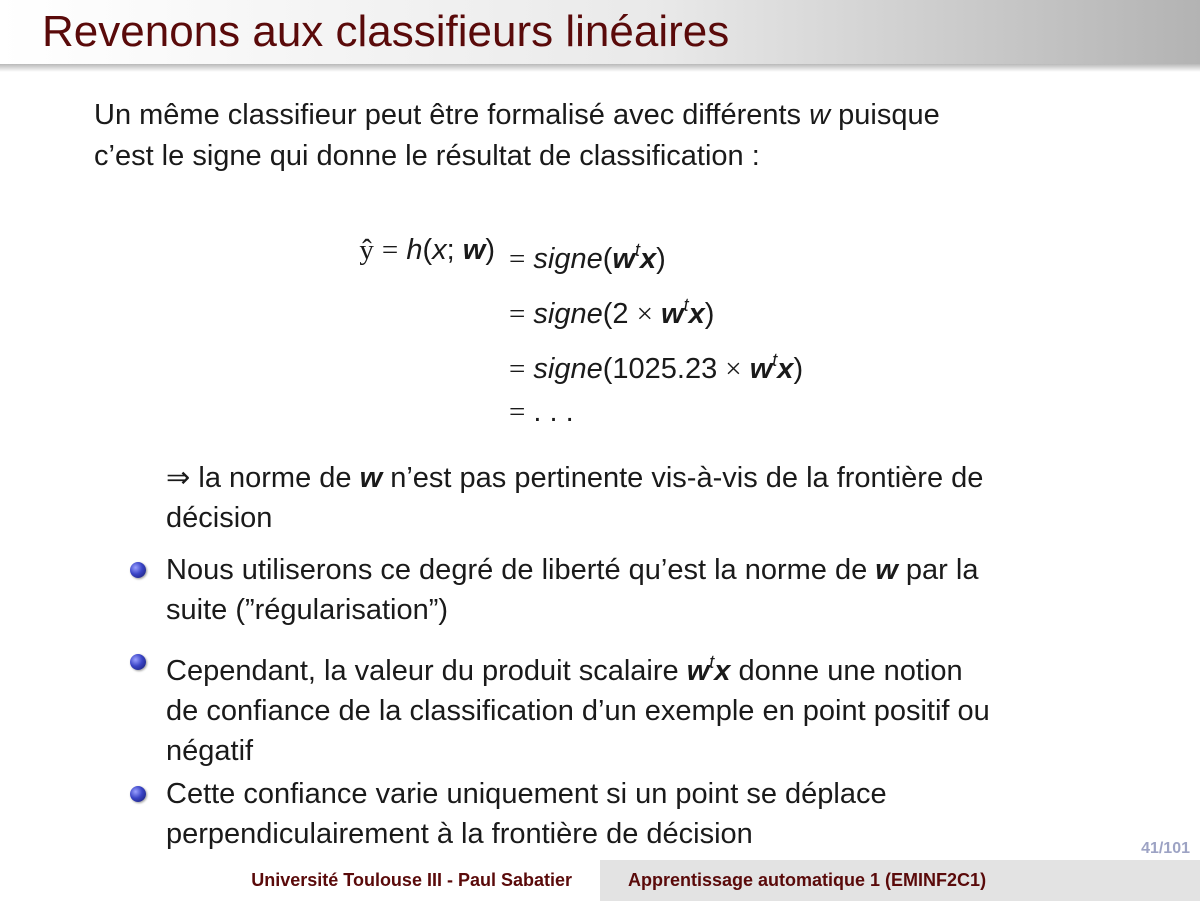 Image resolution: width=1200 pixels, height=901 pixels. What do you see at coordinates (900, 880) in the screenshot?
I see `footer-course: Apprentissage automatique 1 (EMINF2C1)` at bounding box center [900, 880].